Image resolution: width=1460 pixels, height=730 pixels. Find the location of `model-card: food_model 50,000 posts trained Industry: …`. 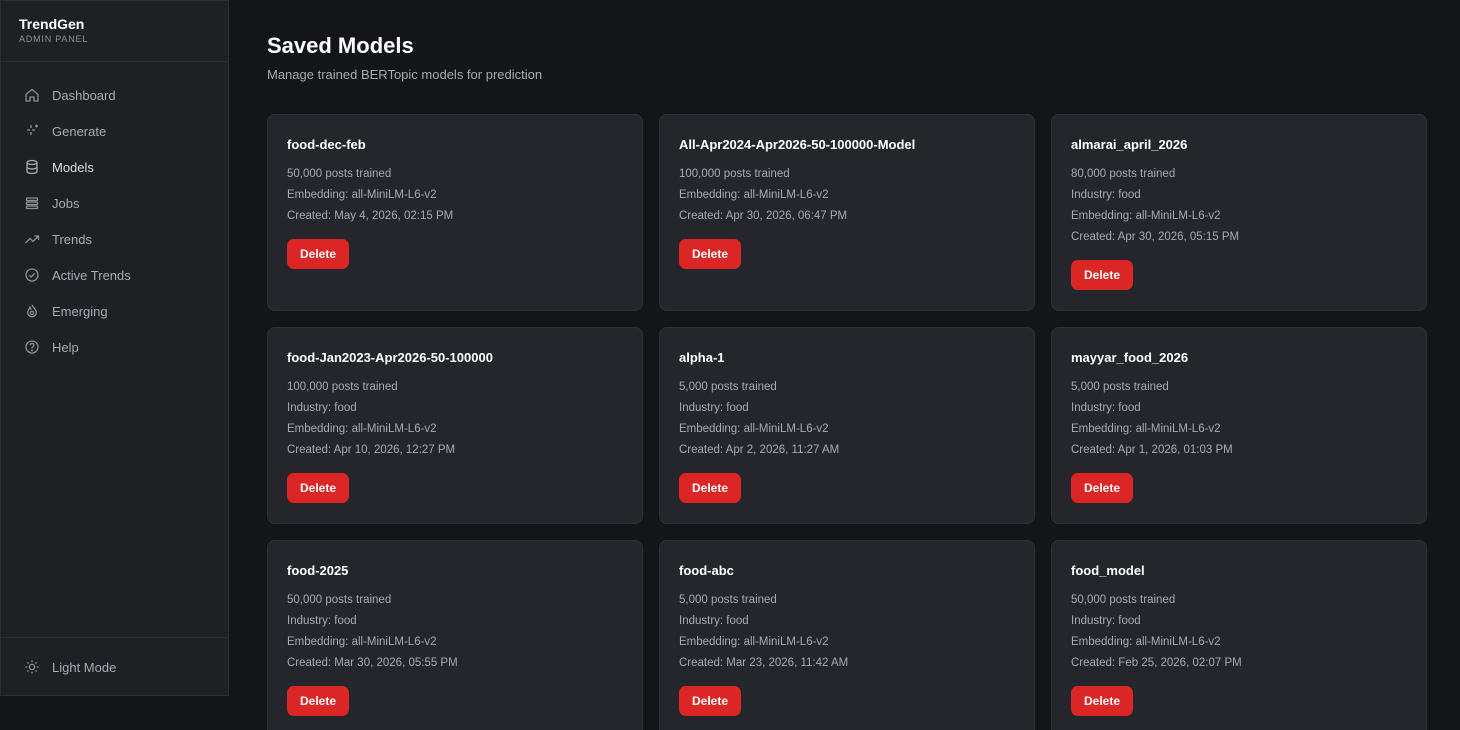

model-card: food_model 50,000 posts trained Industry: … is located at coordinates (1239, 635).